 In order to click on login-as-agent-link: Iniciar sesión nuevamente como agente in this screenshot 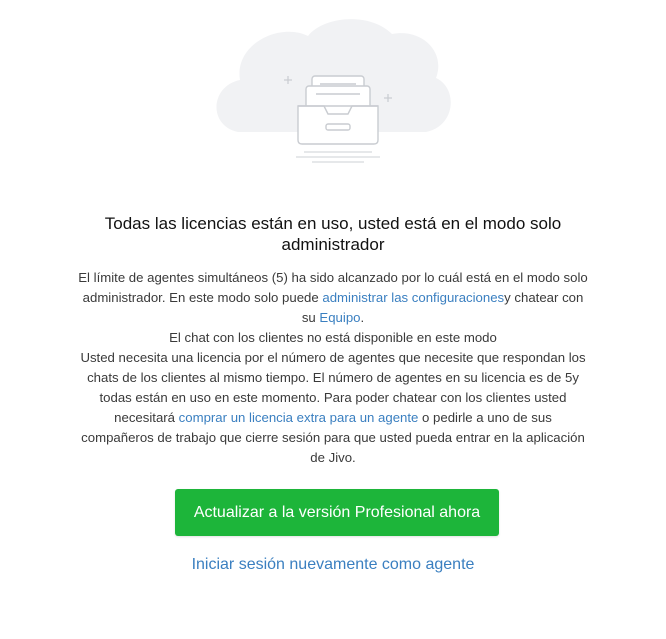, I will do `click(333, 565)`.